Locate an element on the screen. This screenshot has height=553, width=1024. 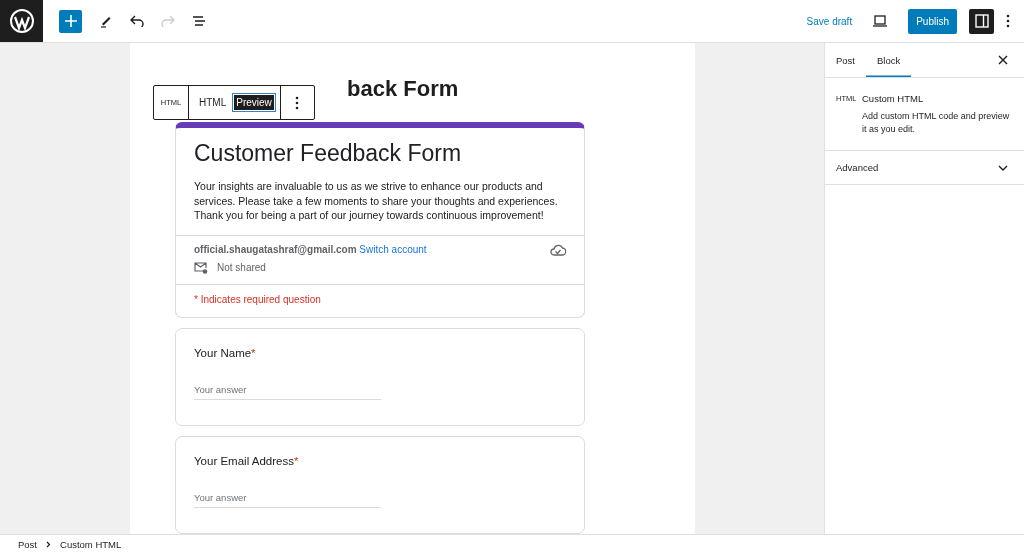
plus-icon is located at coordinates (70, 21).